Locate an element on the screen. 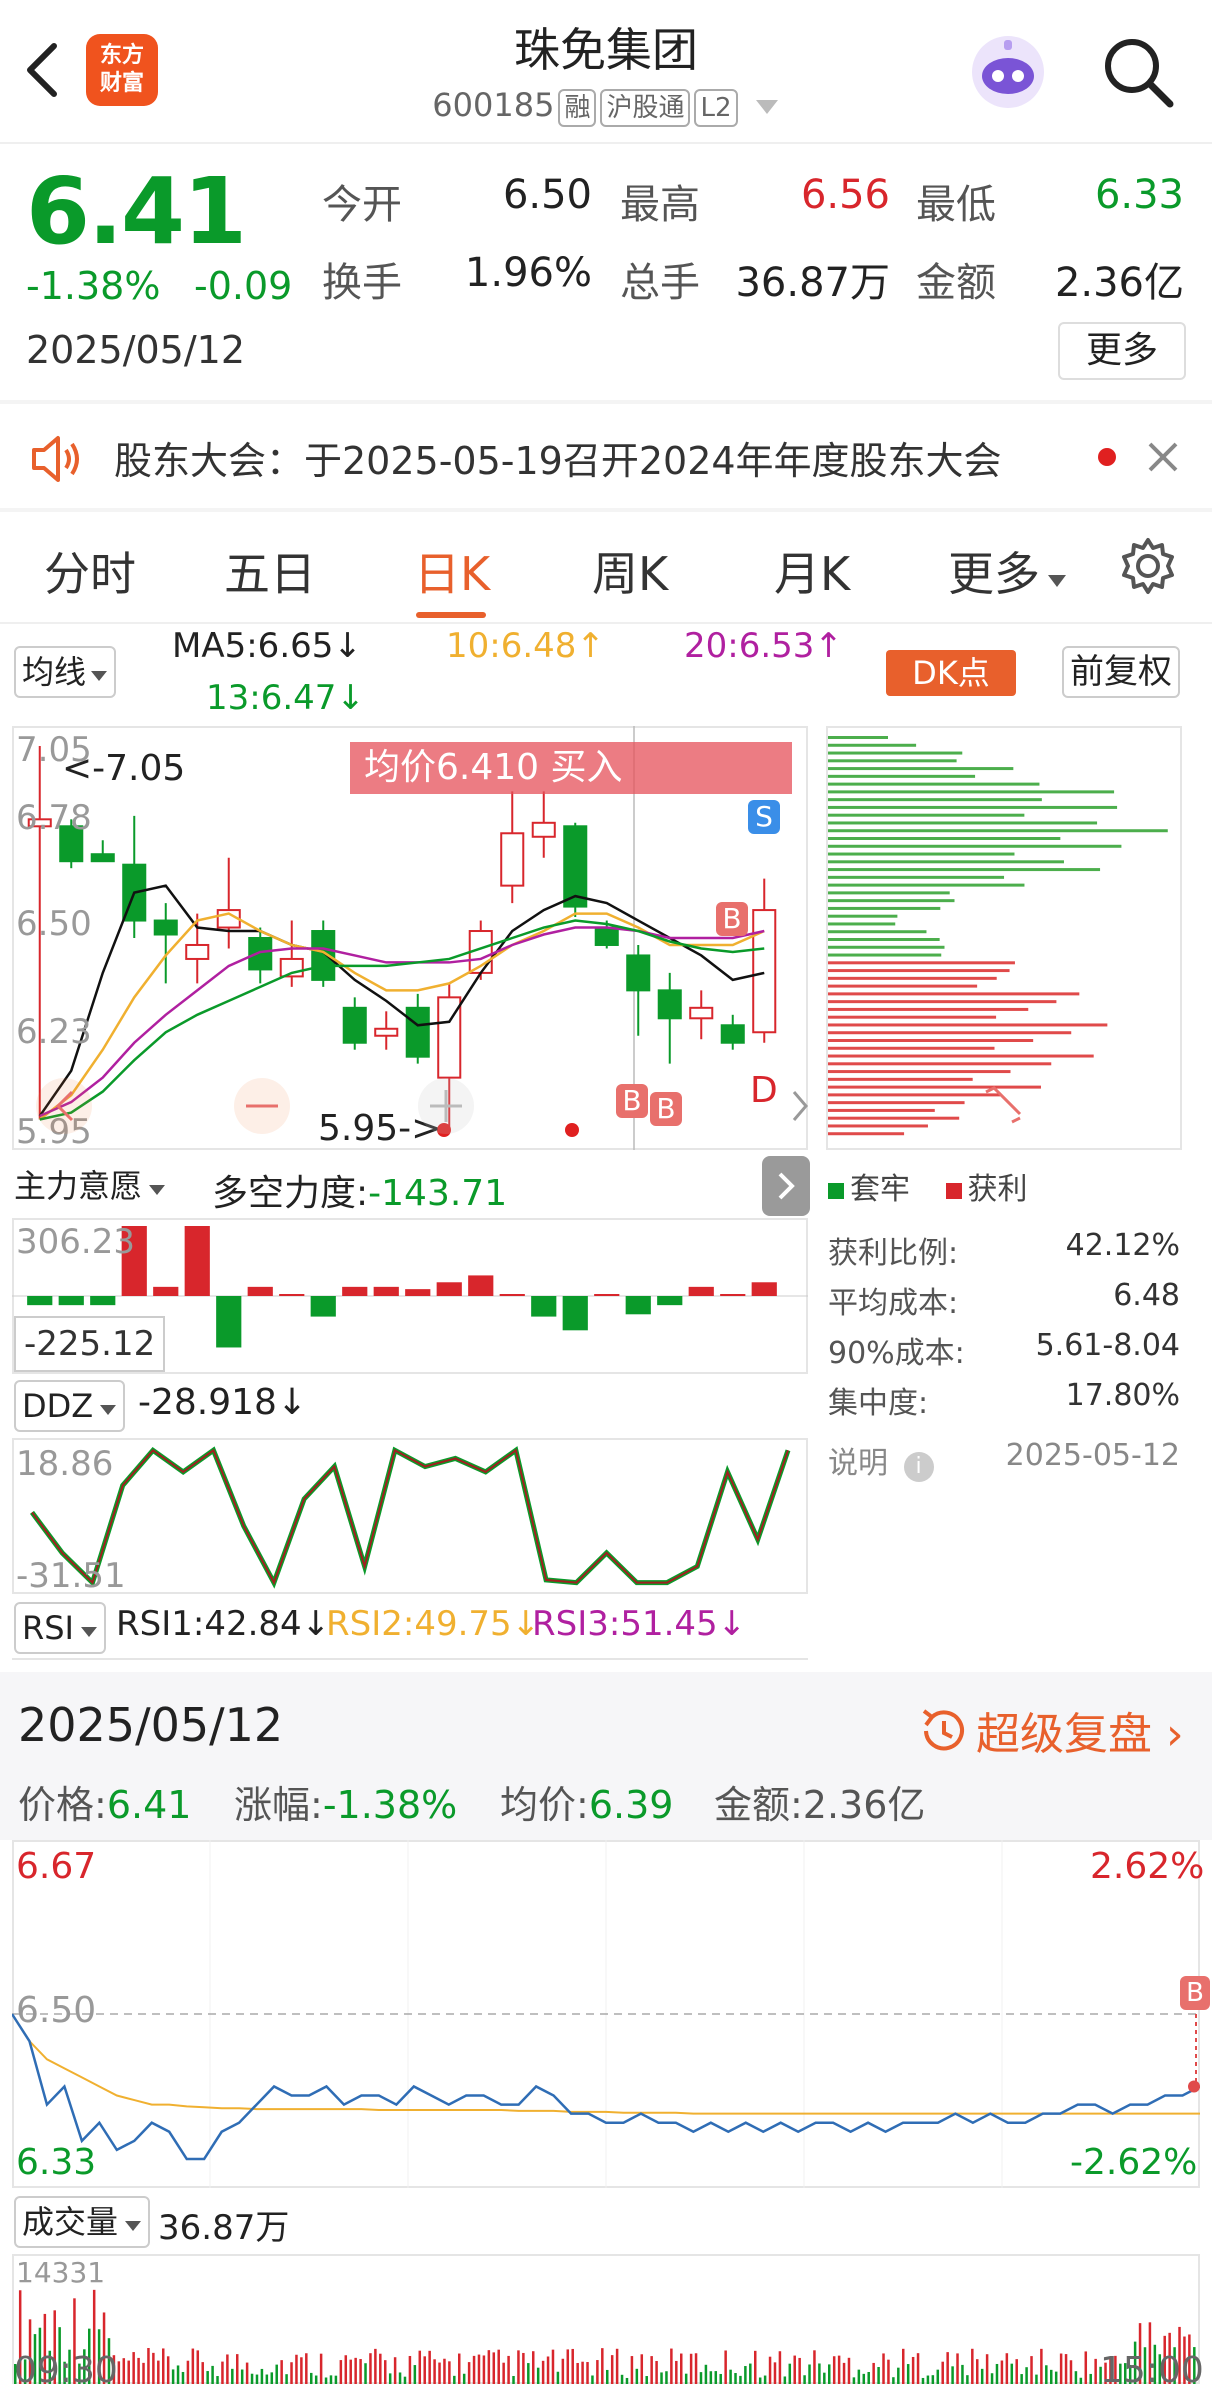 Image resolution: width=1212 pixels, height=2396 pixels. chip-expand-icon is located at coordinates (1003, 1105).